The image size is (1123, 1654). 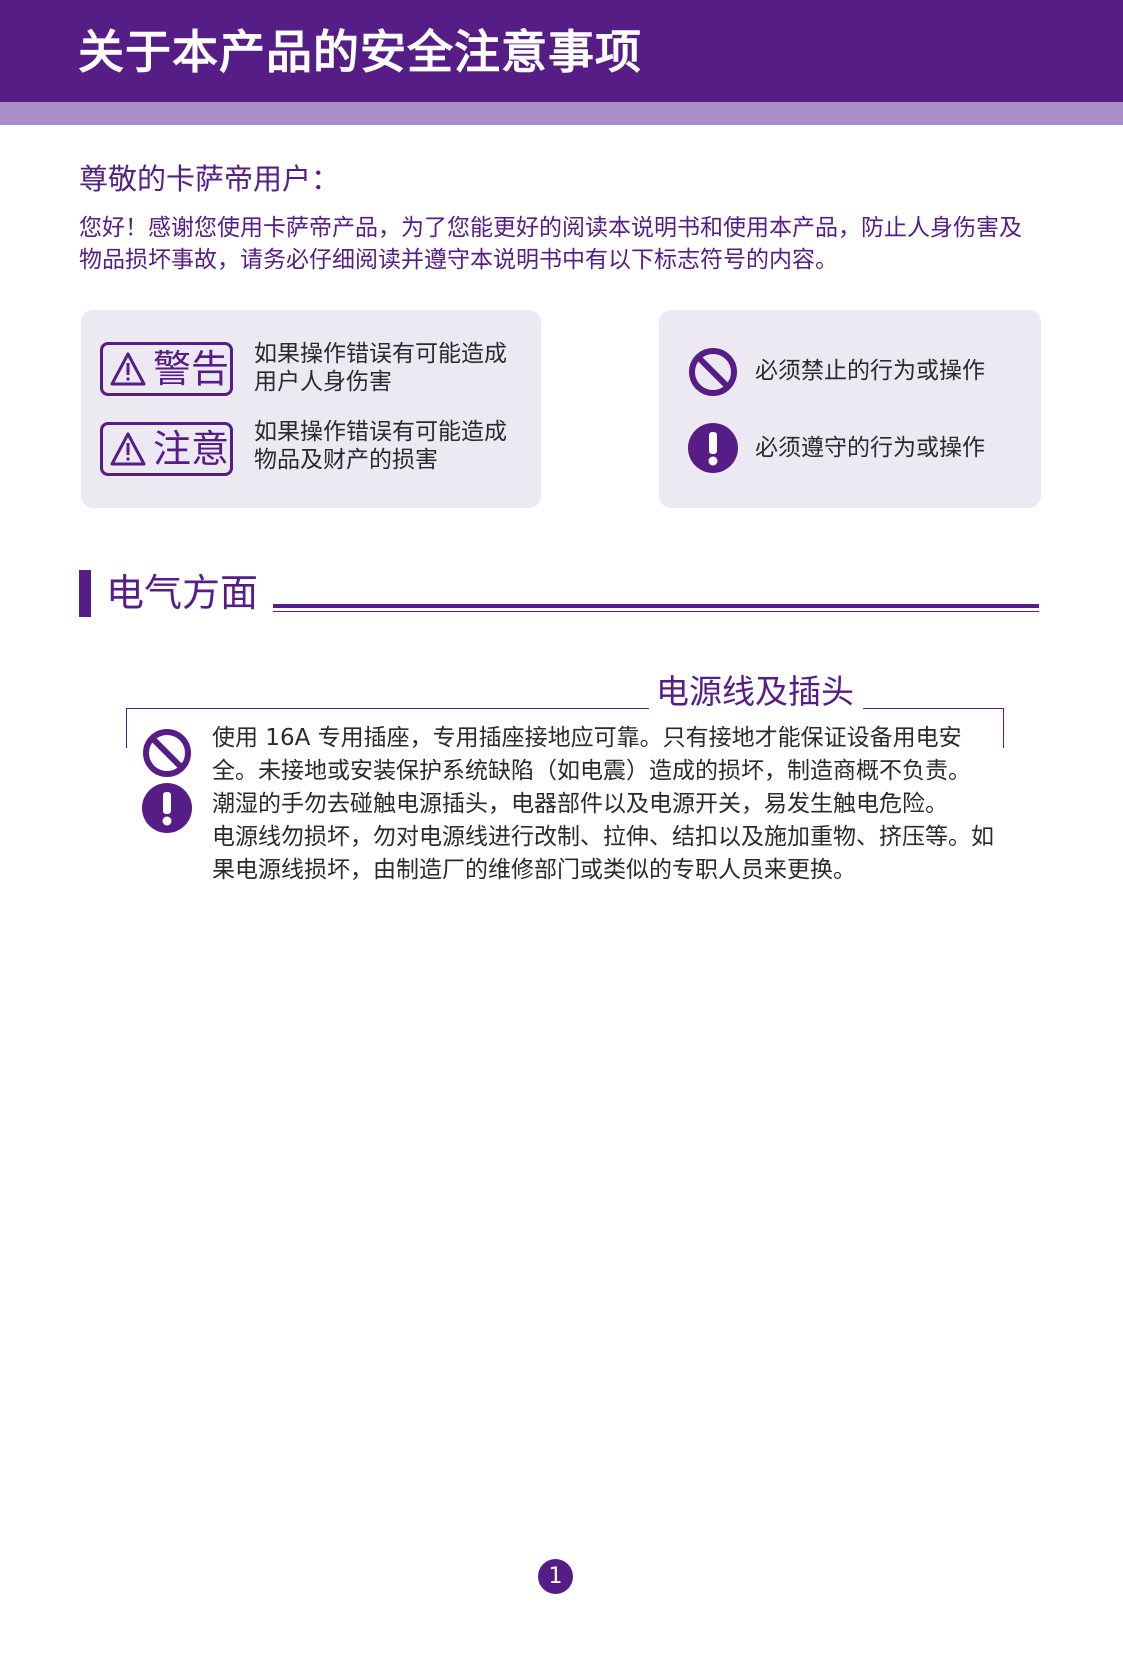 I want to click on page-title: 关于本产品的安全注意事项, so click(x=360, y=52).